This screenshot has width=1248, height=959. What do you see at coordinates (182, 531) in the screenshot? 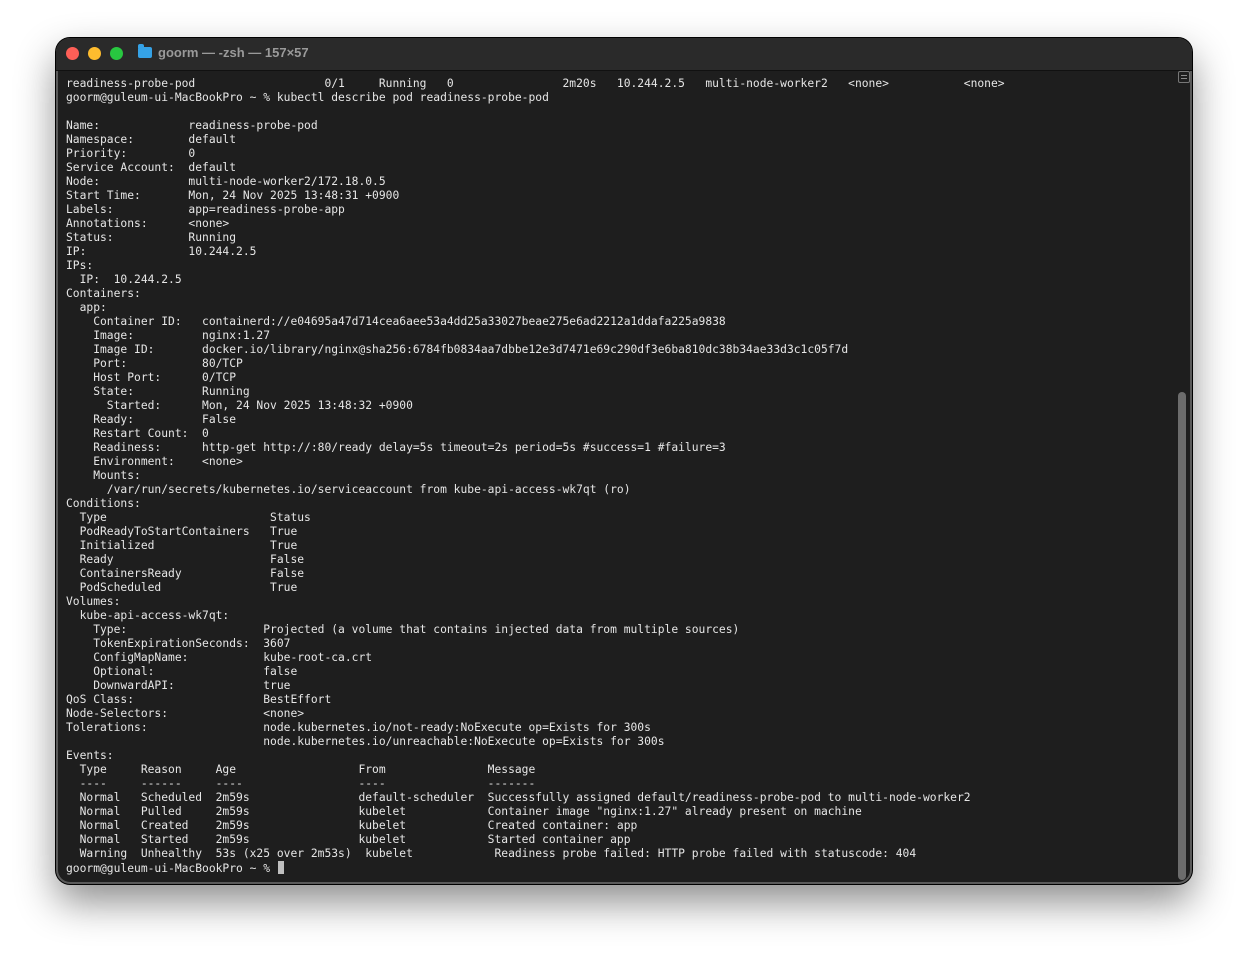
I see `terminal-line: PodReadyToStartContainers True` at bounding box center [182, 531].